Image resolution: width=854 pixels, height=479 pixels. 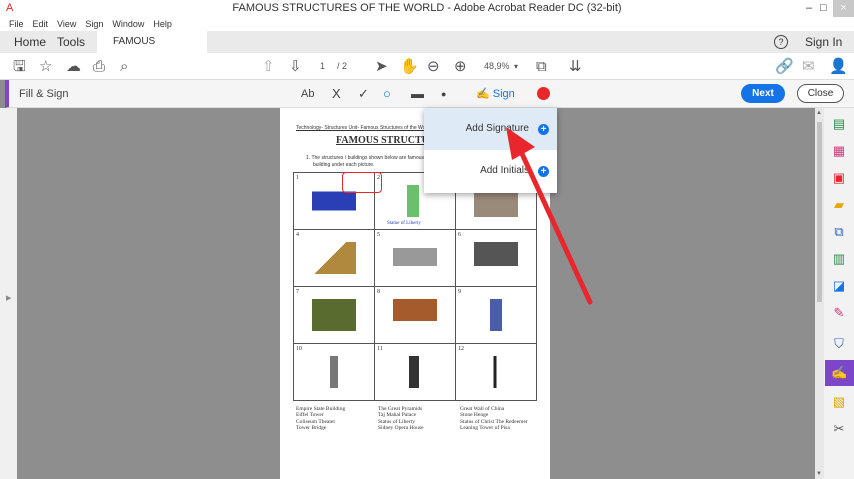 What do you see at coordinates (409, 66) in the screenshot?
I see `hand-tool-icon: ✋` at bounding box center [409, 66].